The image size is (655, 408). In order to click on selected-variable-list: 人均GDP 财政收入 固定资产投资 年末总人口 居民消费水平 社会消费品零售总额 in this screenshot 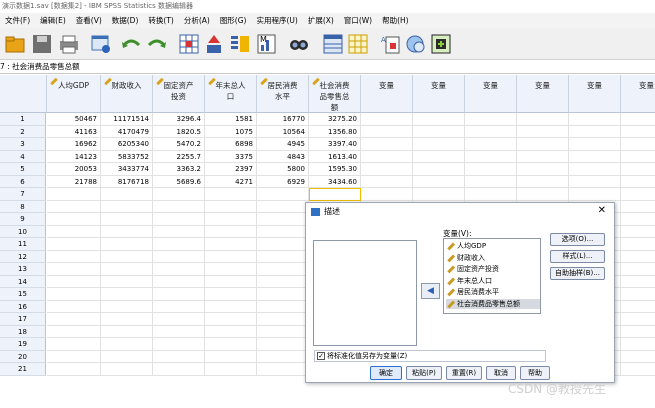, I will do `click(492, 276)`.